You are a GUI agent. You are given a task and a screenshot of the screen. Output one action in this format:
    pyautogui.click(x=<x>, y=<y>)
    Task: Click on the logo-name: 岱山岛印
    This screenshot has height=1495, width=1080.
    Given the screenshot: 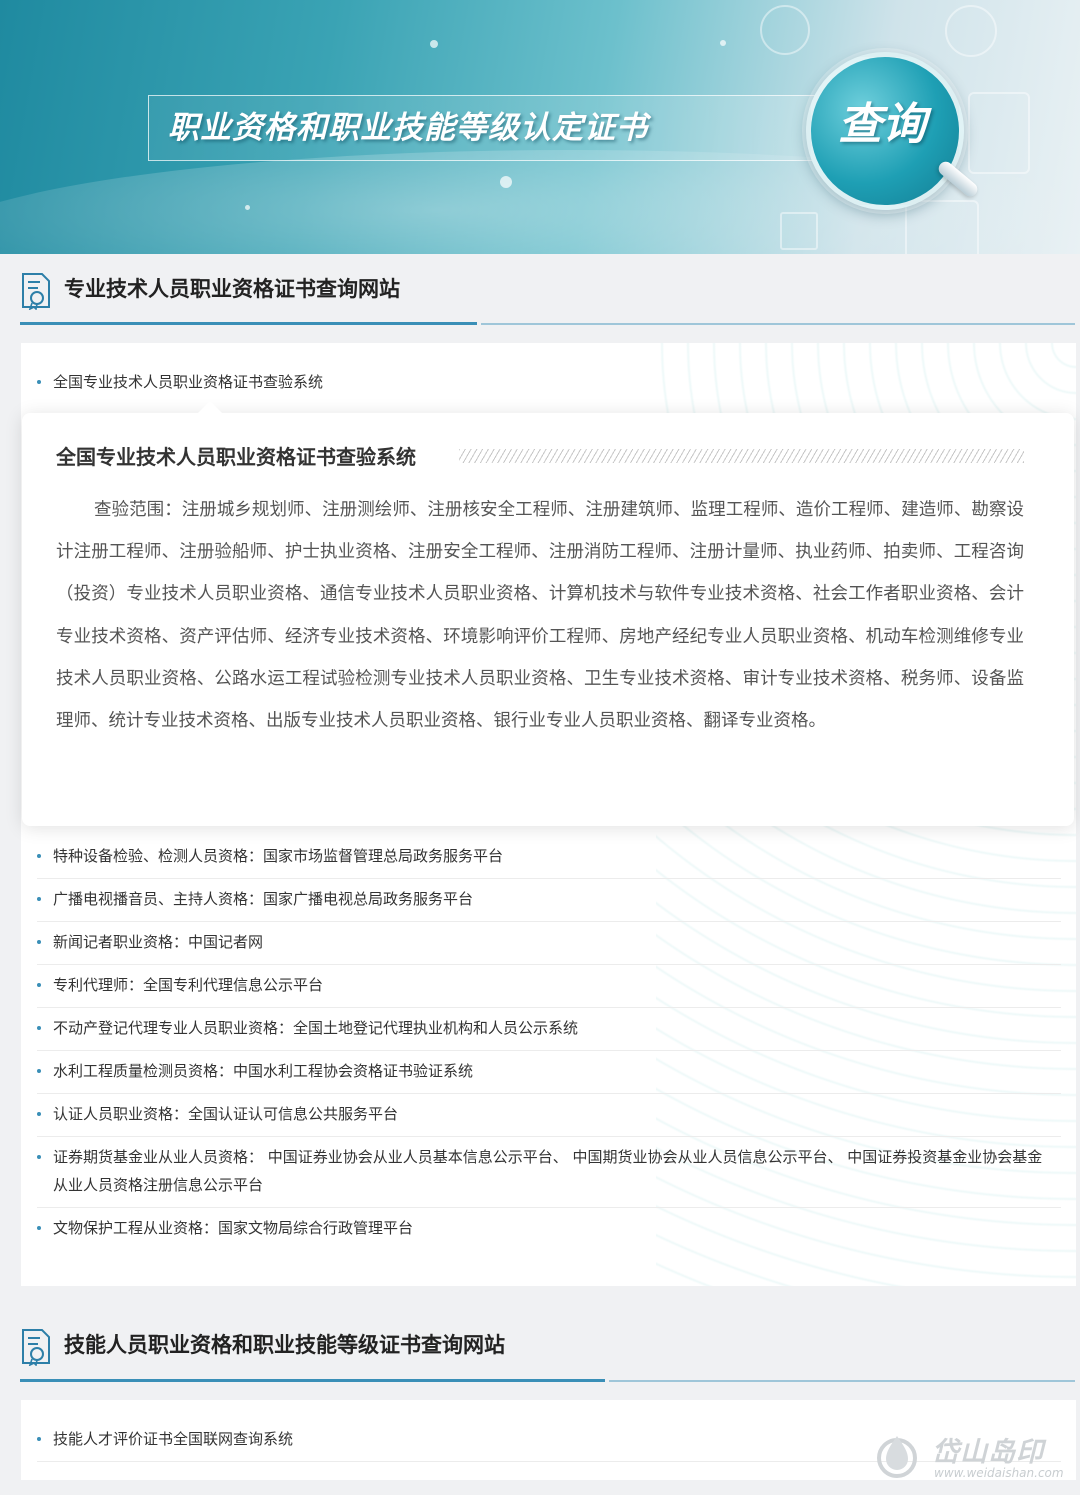 What is the action you would take?
    pyautogui.click(x=988, y=1452)
    